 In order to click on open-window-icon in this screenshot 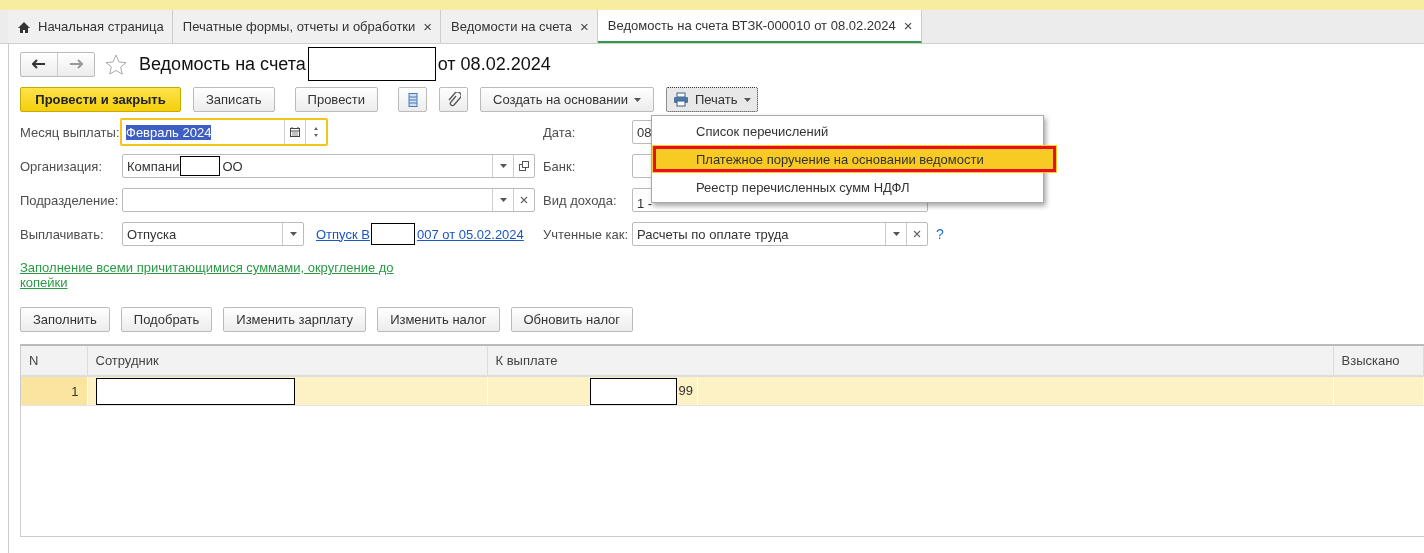, I will do `click(524, 166)`.